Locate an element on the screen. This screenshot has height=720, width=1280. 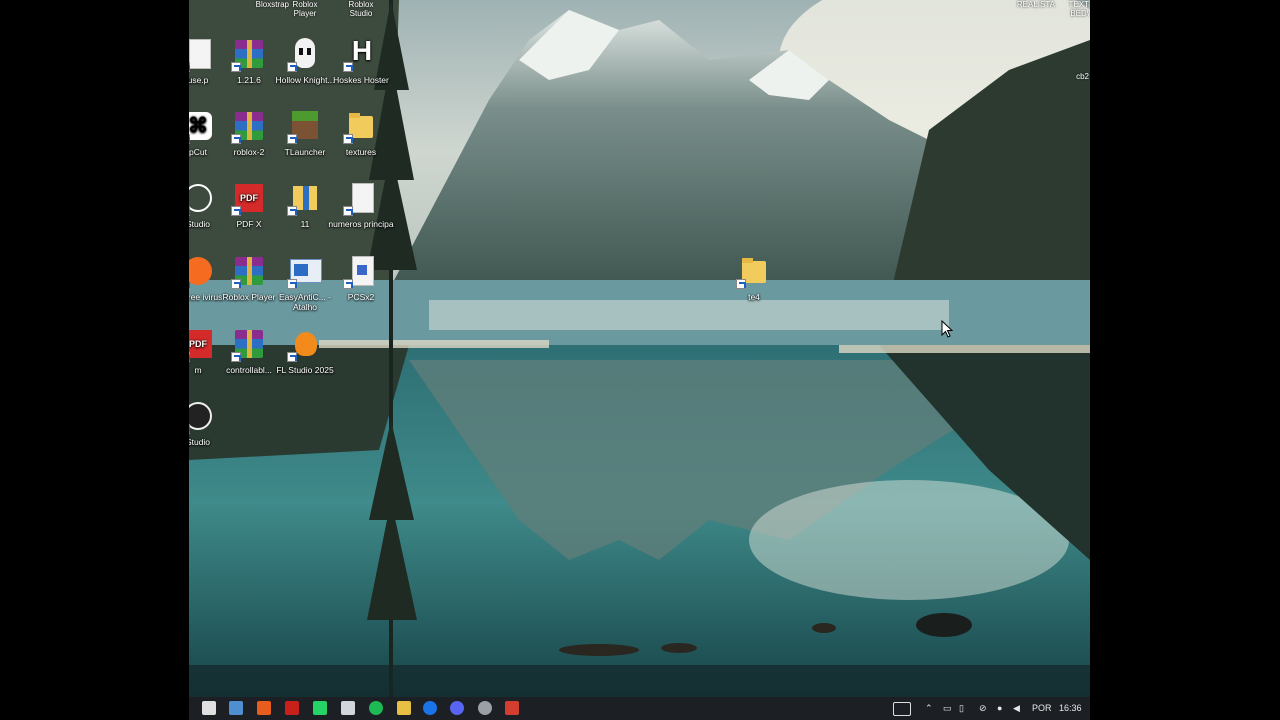
steam-icon is located at coordinates (236, 708).